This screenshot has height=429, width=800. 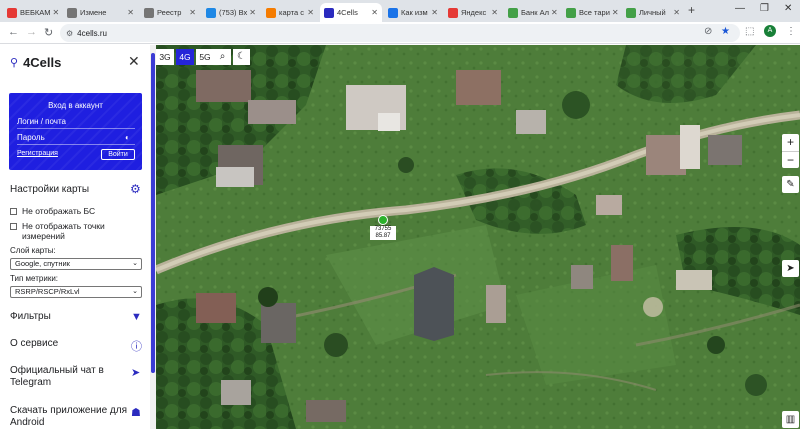 What do you see at coordinates (13, 226) in the screenshot?
I see `hide-measurements-checkbox` at bounding box center [13, 226].